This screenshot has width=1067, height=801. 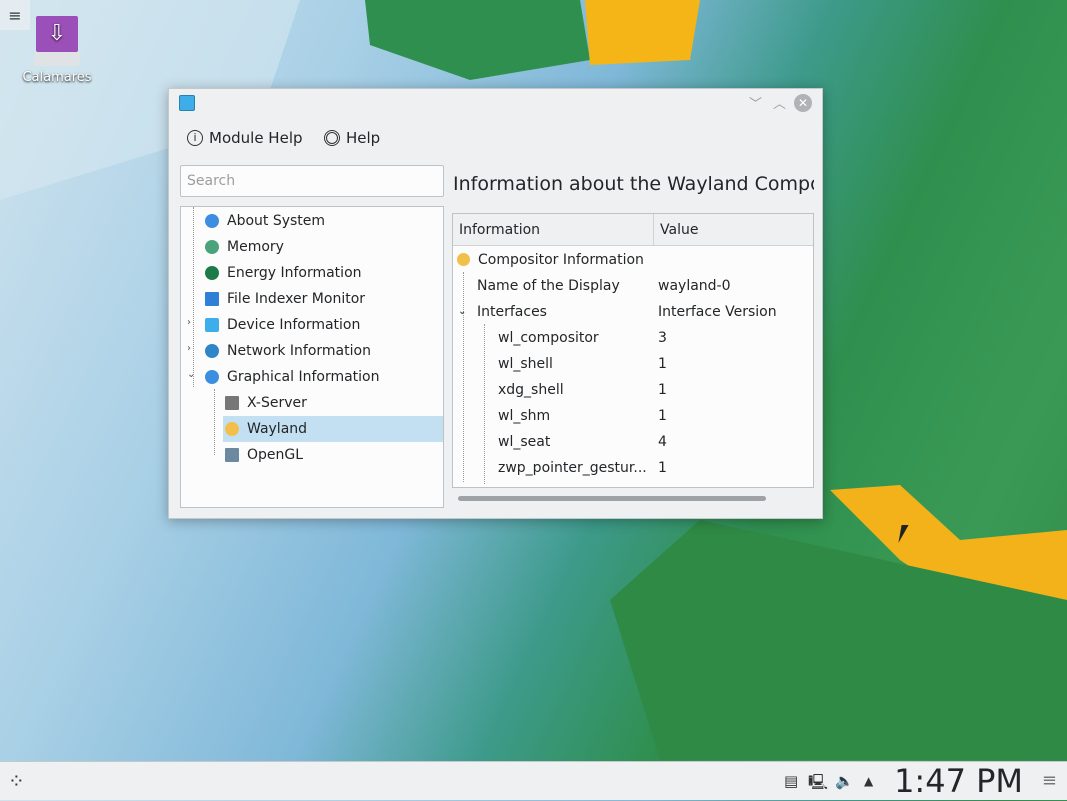 I want to click on tree-label: Memory, so click(x=255, y=247).